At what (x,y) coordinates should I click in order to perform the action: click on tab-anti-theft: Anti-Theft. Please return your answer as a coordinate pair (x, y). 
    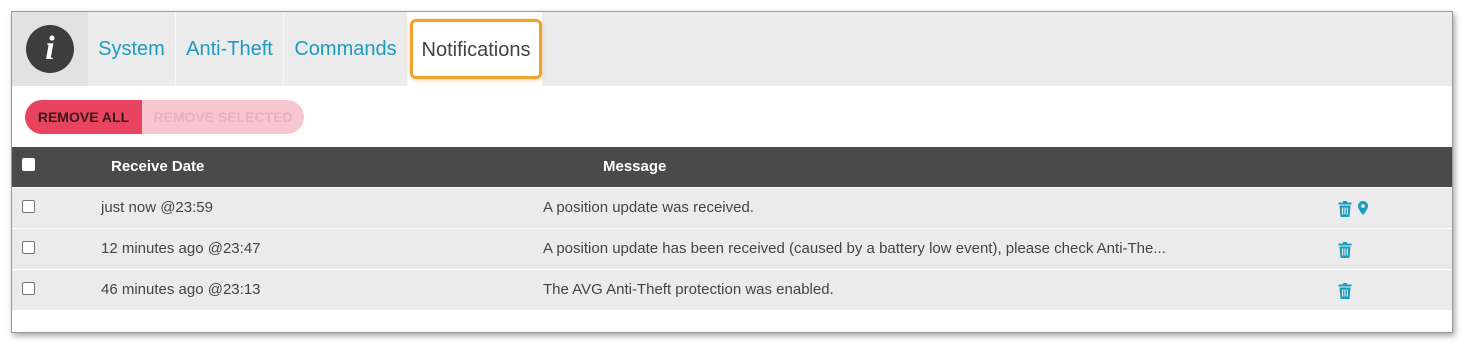
    Looking at the image, I should click on (230, 49).